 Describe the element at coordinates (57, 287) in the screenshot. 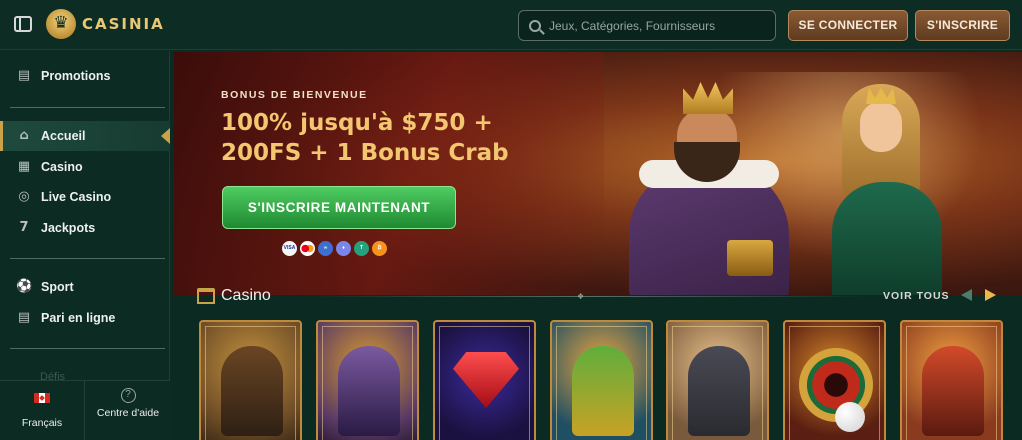

I see `sidebar-item-label: Sport` at that location.